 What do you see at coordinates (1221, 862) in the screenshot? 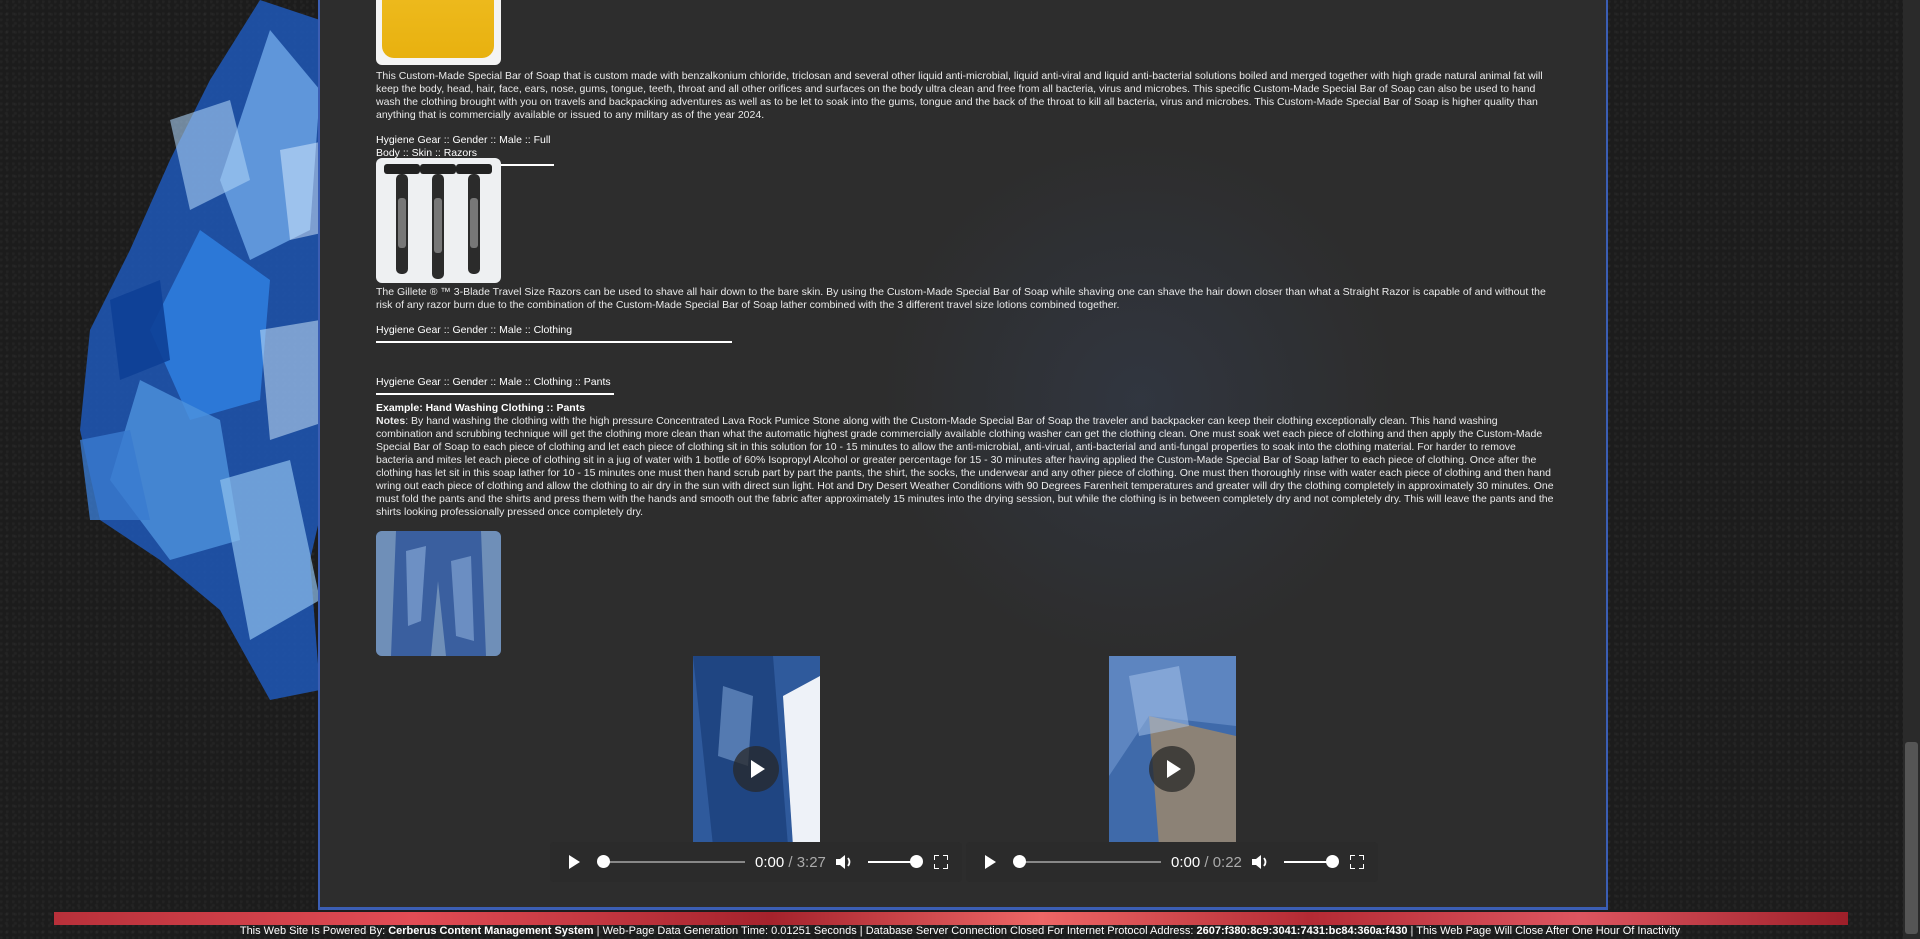
I see `video-2-duration: / 0:22` at bounding box center [1221, 862].